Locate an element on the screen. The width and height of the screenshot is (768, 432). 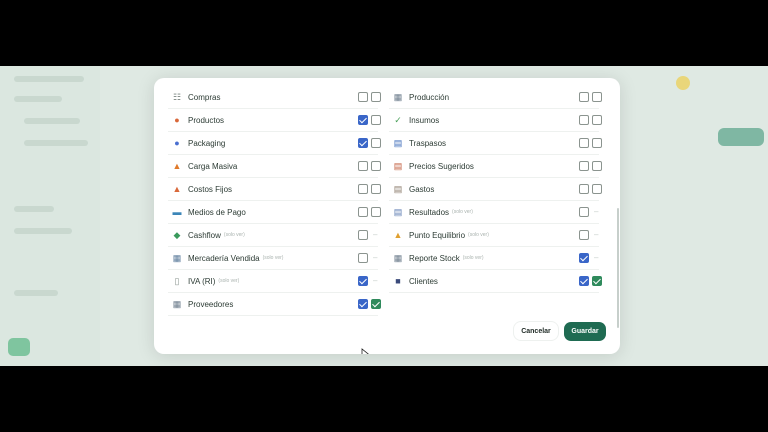
permission-row: ▲ Punto Equilibrio (solo ver) – is located at coordinates (494, 235).